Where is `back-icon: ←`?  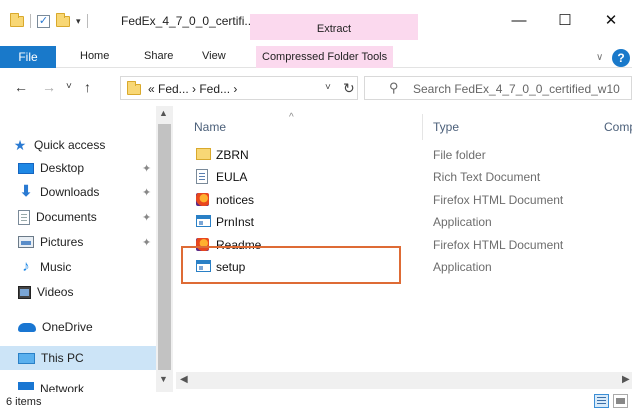
back-icon: ← is located at coordinates (21, 87).